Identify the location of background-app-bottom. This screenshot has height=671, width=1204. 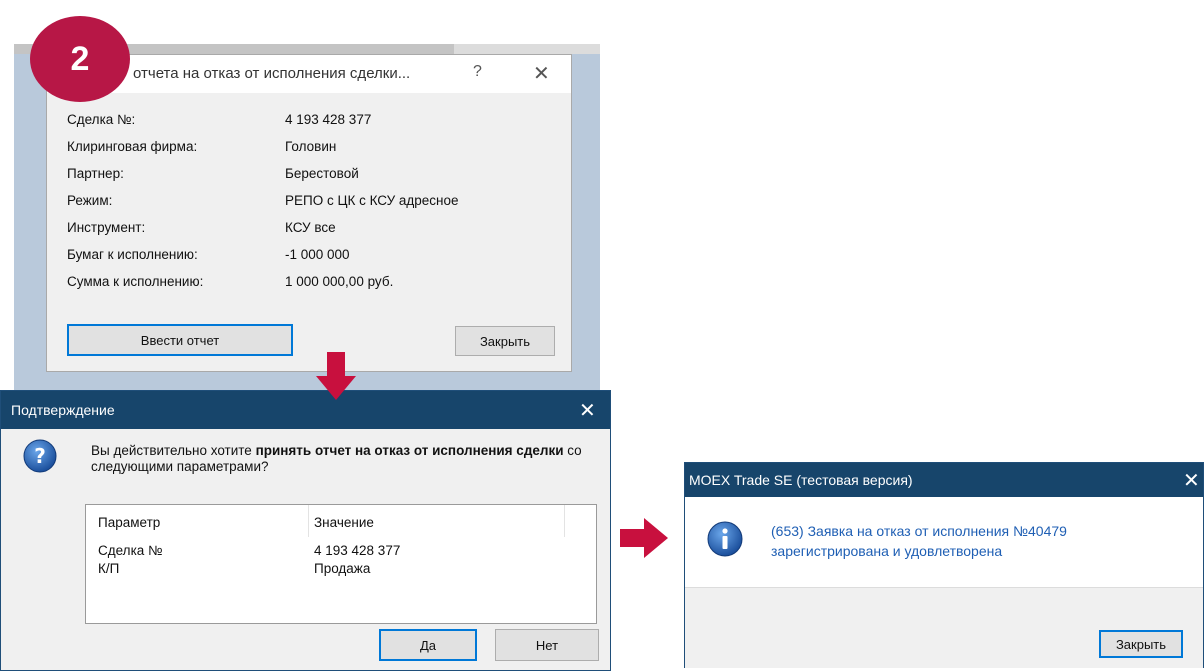
(307, 381).